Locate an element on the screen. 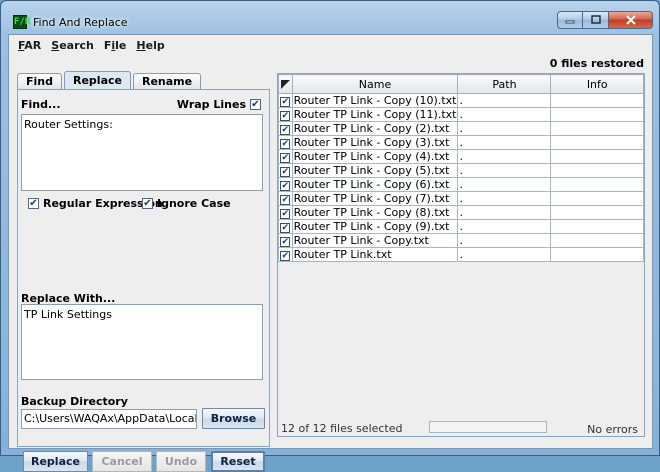 The image size is (660, 472). table-row: ✔ Router TP Link - Copy (4).txt. is located at coordinates (461, 156).